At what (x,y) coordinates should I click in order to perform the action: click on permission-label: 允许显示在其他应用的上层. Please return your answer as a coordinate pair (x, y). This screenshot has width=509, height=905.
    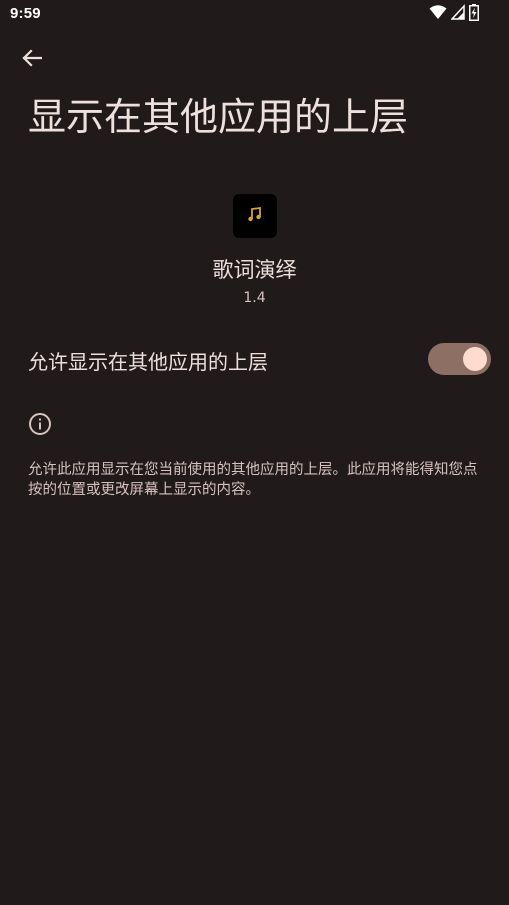
    Looking at the image, I should click on (148, 362).